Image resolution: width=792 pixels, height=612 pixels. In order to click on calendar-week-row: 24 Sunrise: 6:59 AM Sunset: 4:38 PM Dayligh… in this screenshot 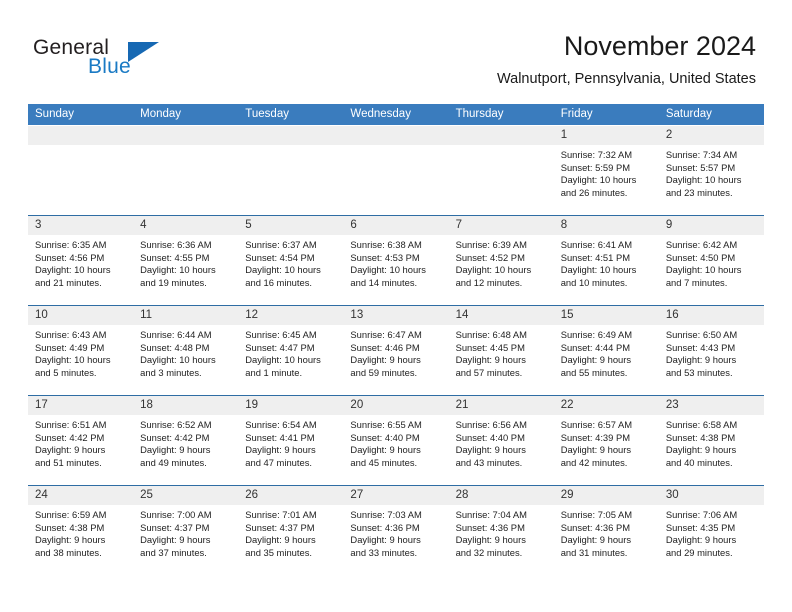, I will do `click(396, 530)`.